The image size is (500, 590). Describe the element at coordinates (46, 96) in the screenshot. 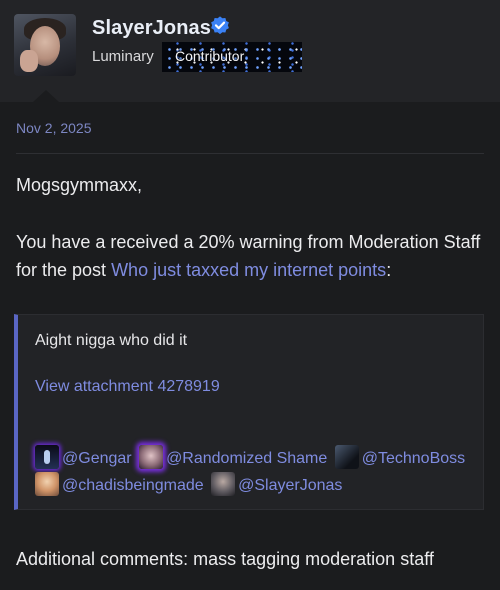

I see `header-pointer` at that location.